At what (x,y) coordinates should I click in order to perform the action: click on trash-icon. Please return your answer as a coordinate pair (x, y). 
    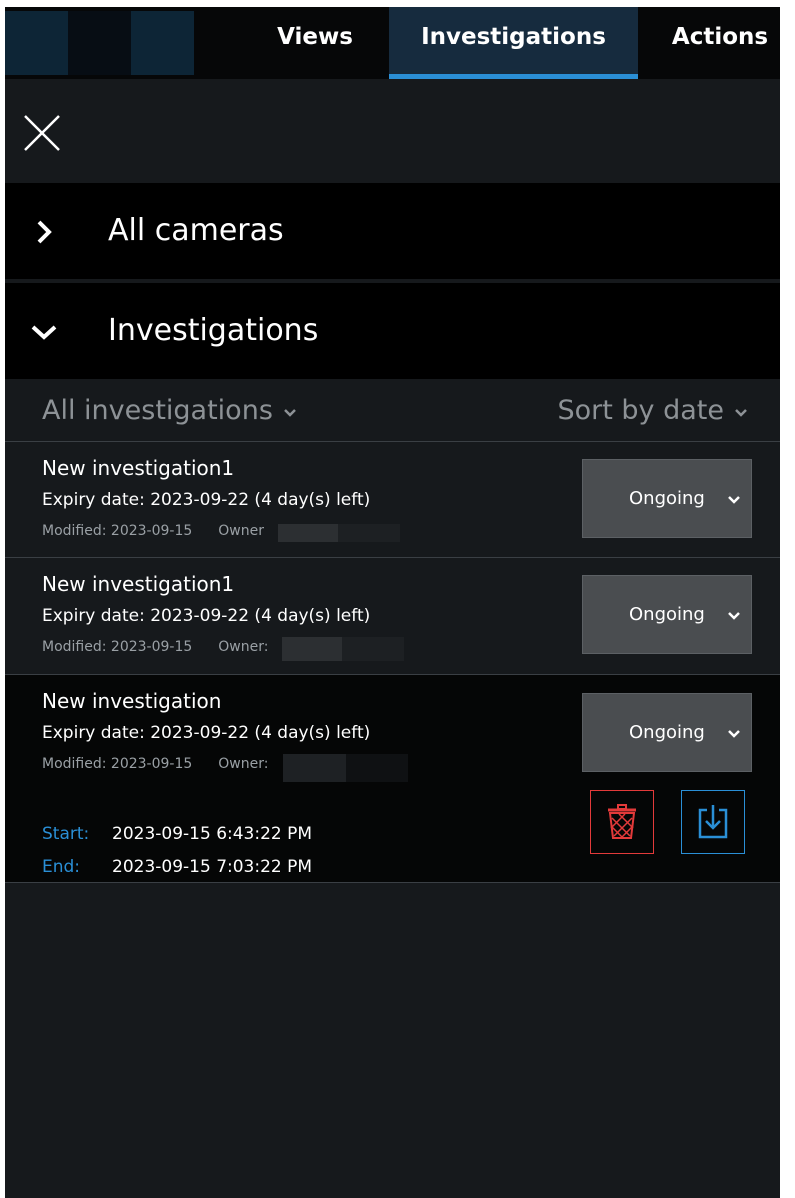
    Looking at the image, I should click on (622, 821).